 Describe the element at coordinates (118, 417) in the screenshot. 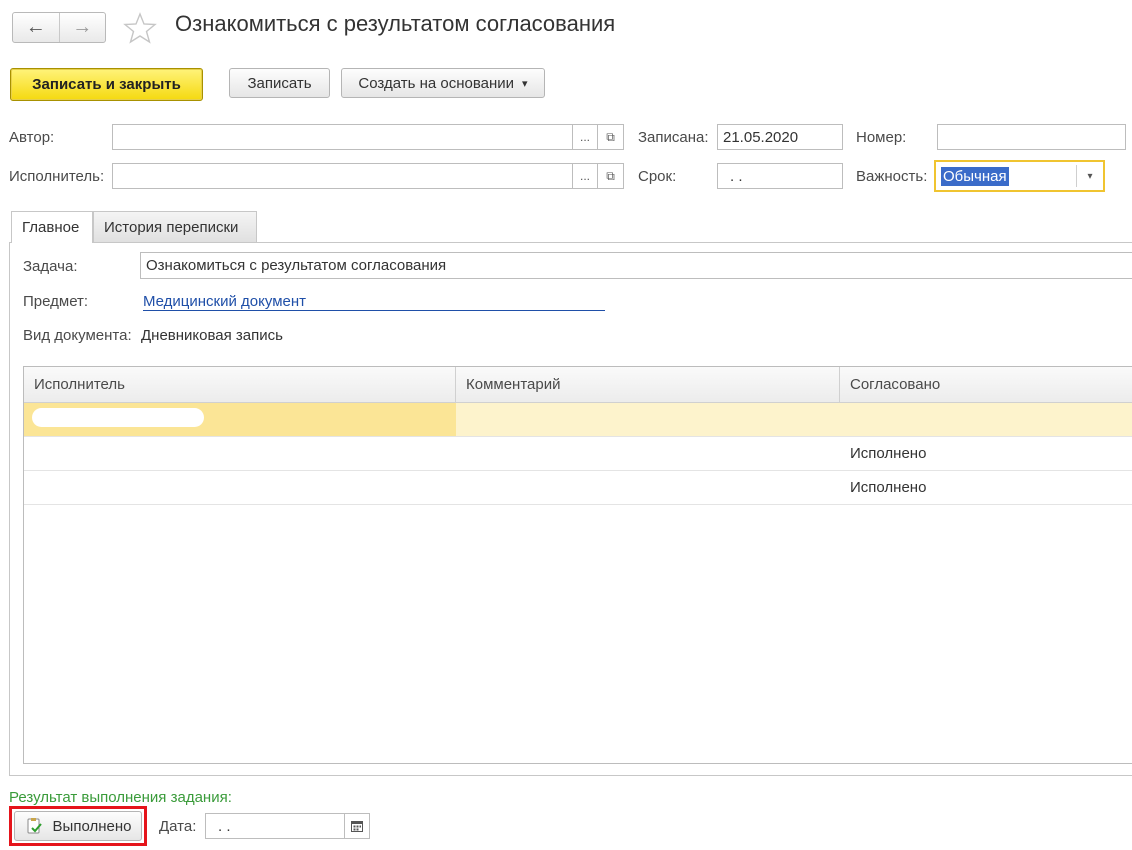

I see `redacted-mask` at that location.